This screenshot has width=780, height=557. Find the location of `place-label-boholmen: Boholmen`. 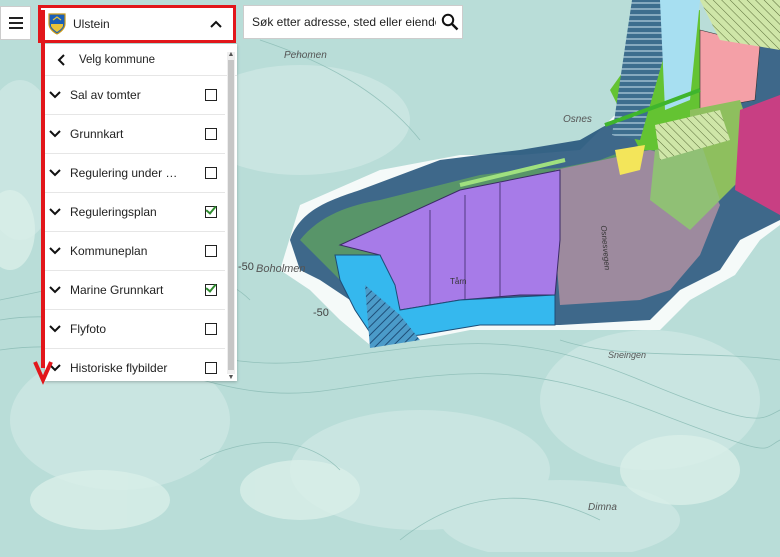

place-label-boholmen: Boholmen is located at coordinates (281, 269).